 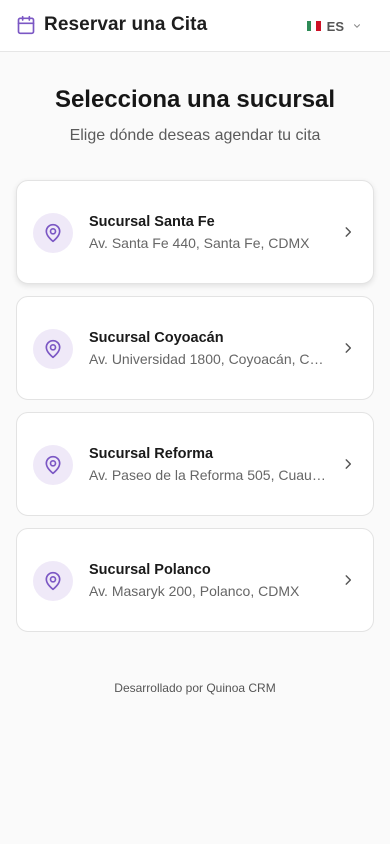 I want to click on language-selector: ES, so click(x=334, y=26).